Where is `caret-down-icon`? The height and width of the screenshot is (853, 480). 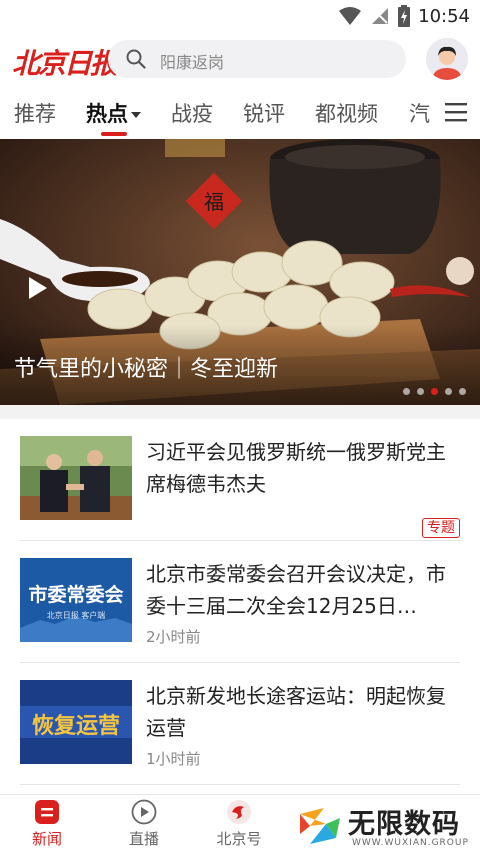
caret-down-icon is located at coordinates (136, 115).